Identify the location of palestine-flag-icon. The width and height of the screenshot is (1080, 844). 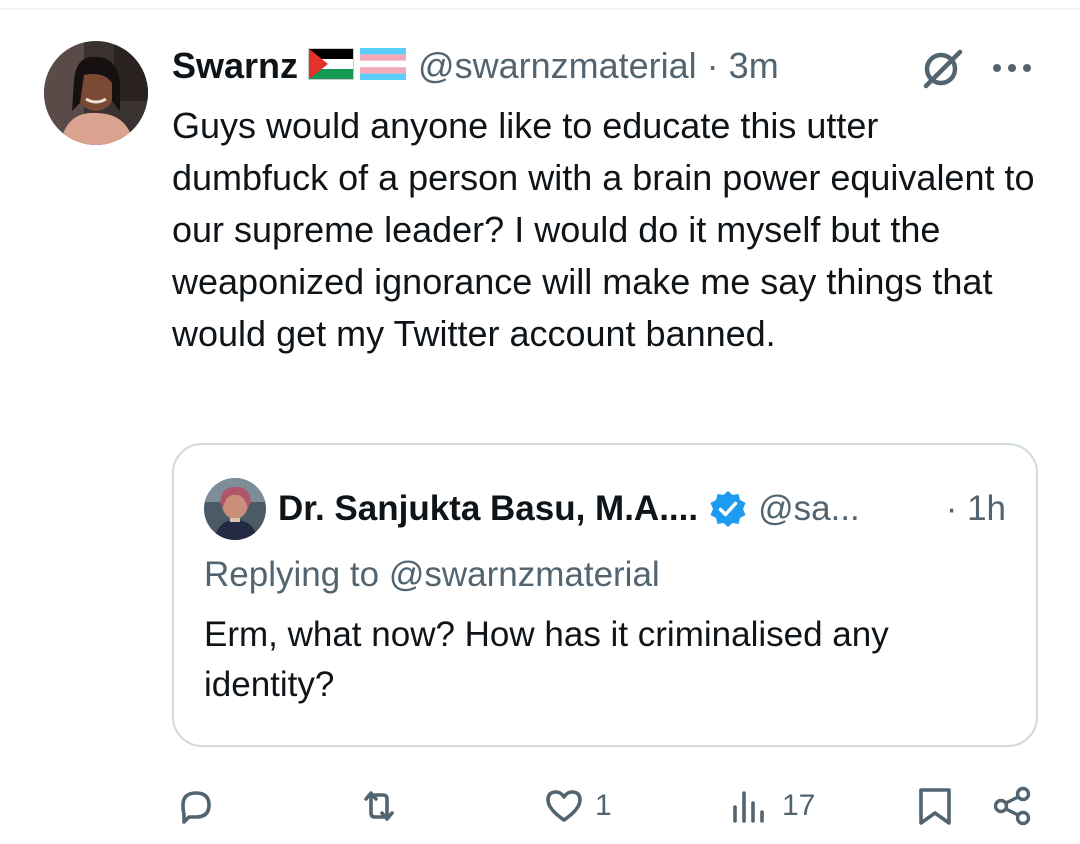
(331, 66).